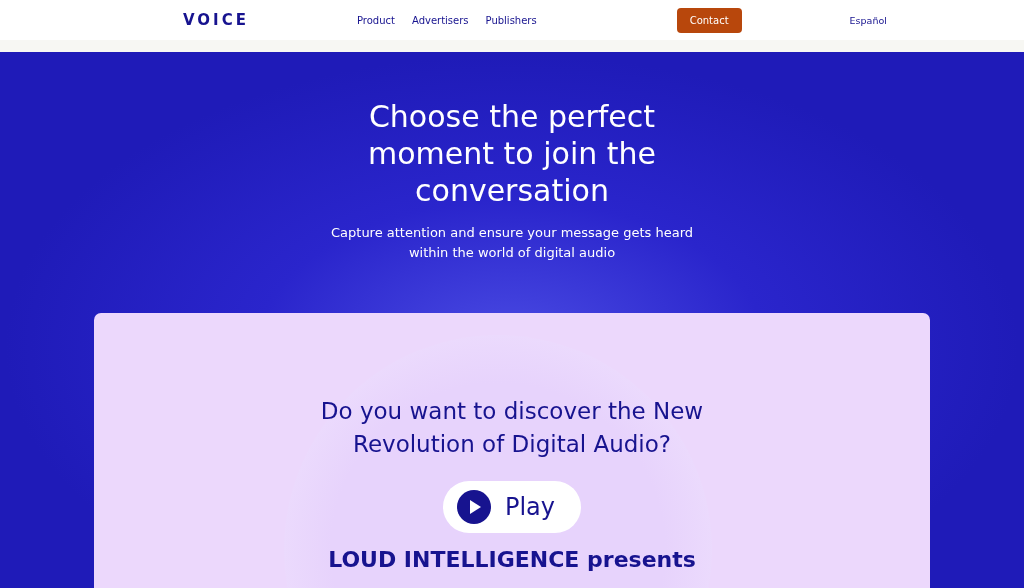 This screenshot has width=1024, height=588. What do you see at coordinates (511, 20) in the screenshot?
I see `nav-link: Publishers` at bounding box center [511, 20].